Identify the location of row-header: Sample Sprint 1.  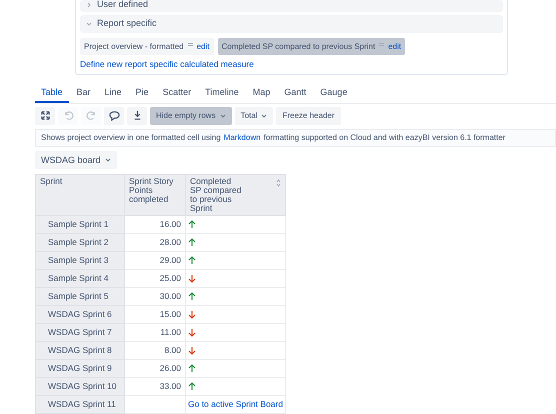
(80, 225).